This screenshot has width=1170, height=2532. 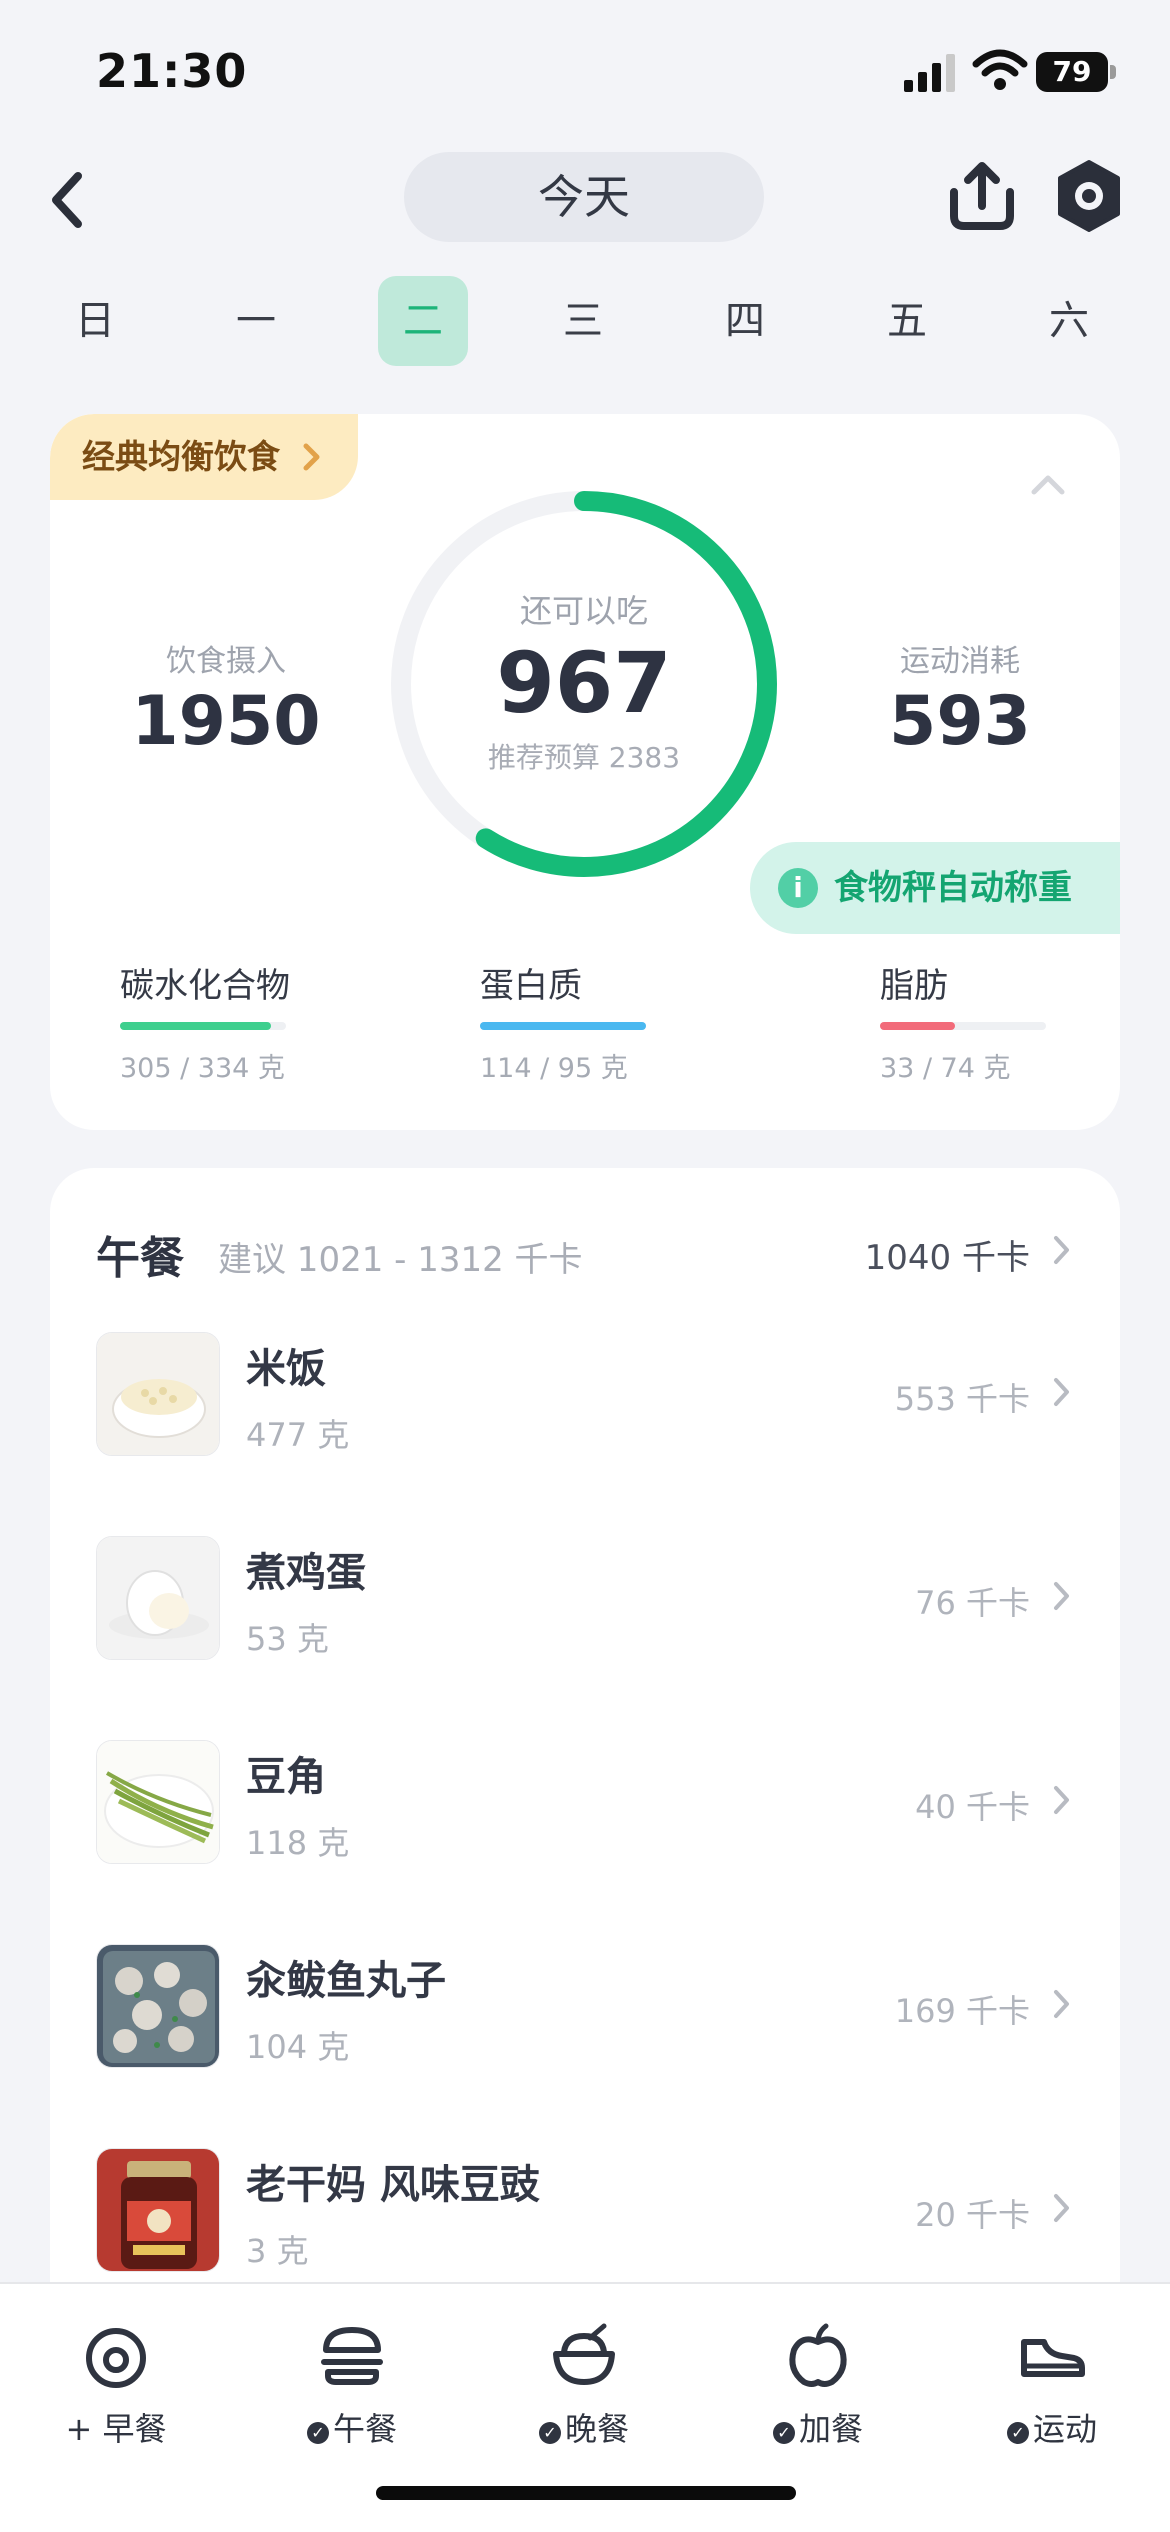 What do you see at coordinates (960, 721) in the screenshot?
I see `burn-value: 593` at bounding box center [960, 721].